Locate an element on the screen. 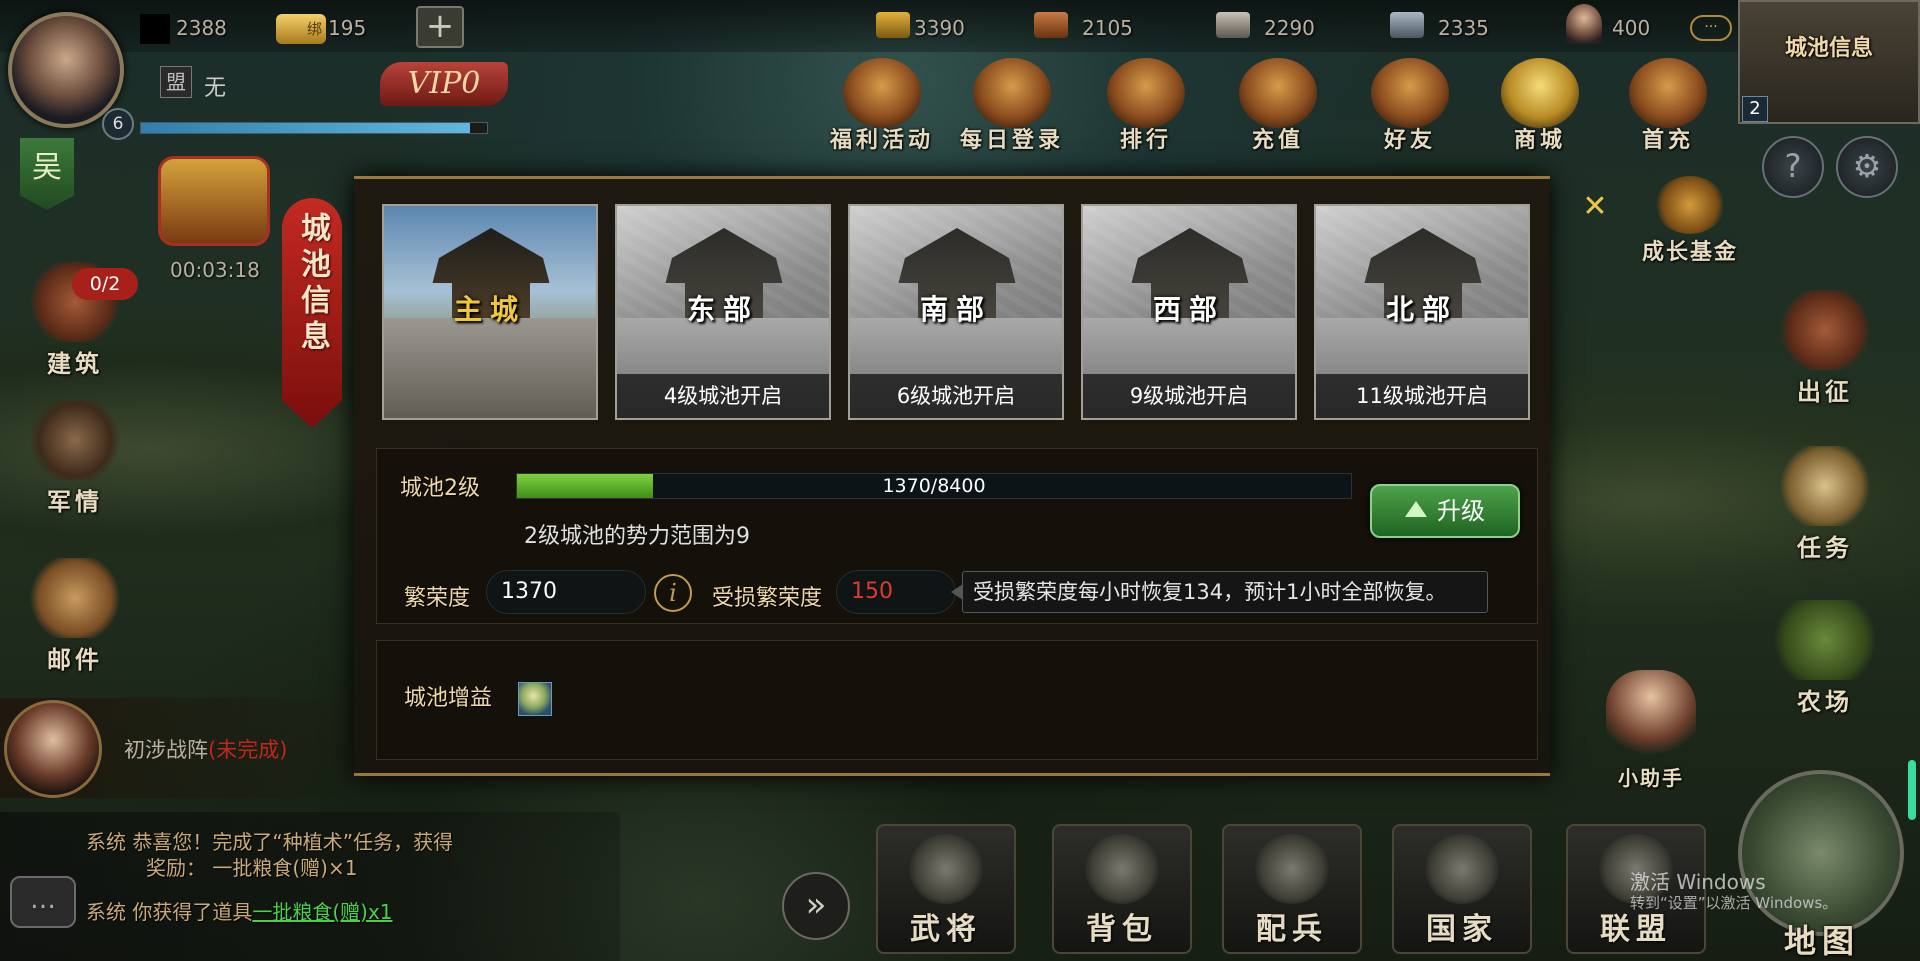 The width and height of the screenshot is (1920, 961). bonus-gem-icon is located at coordinates (535, 699).